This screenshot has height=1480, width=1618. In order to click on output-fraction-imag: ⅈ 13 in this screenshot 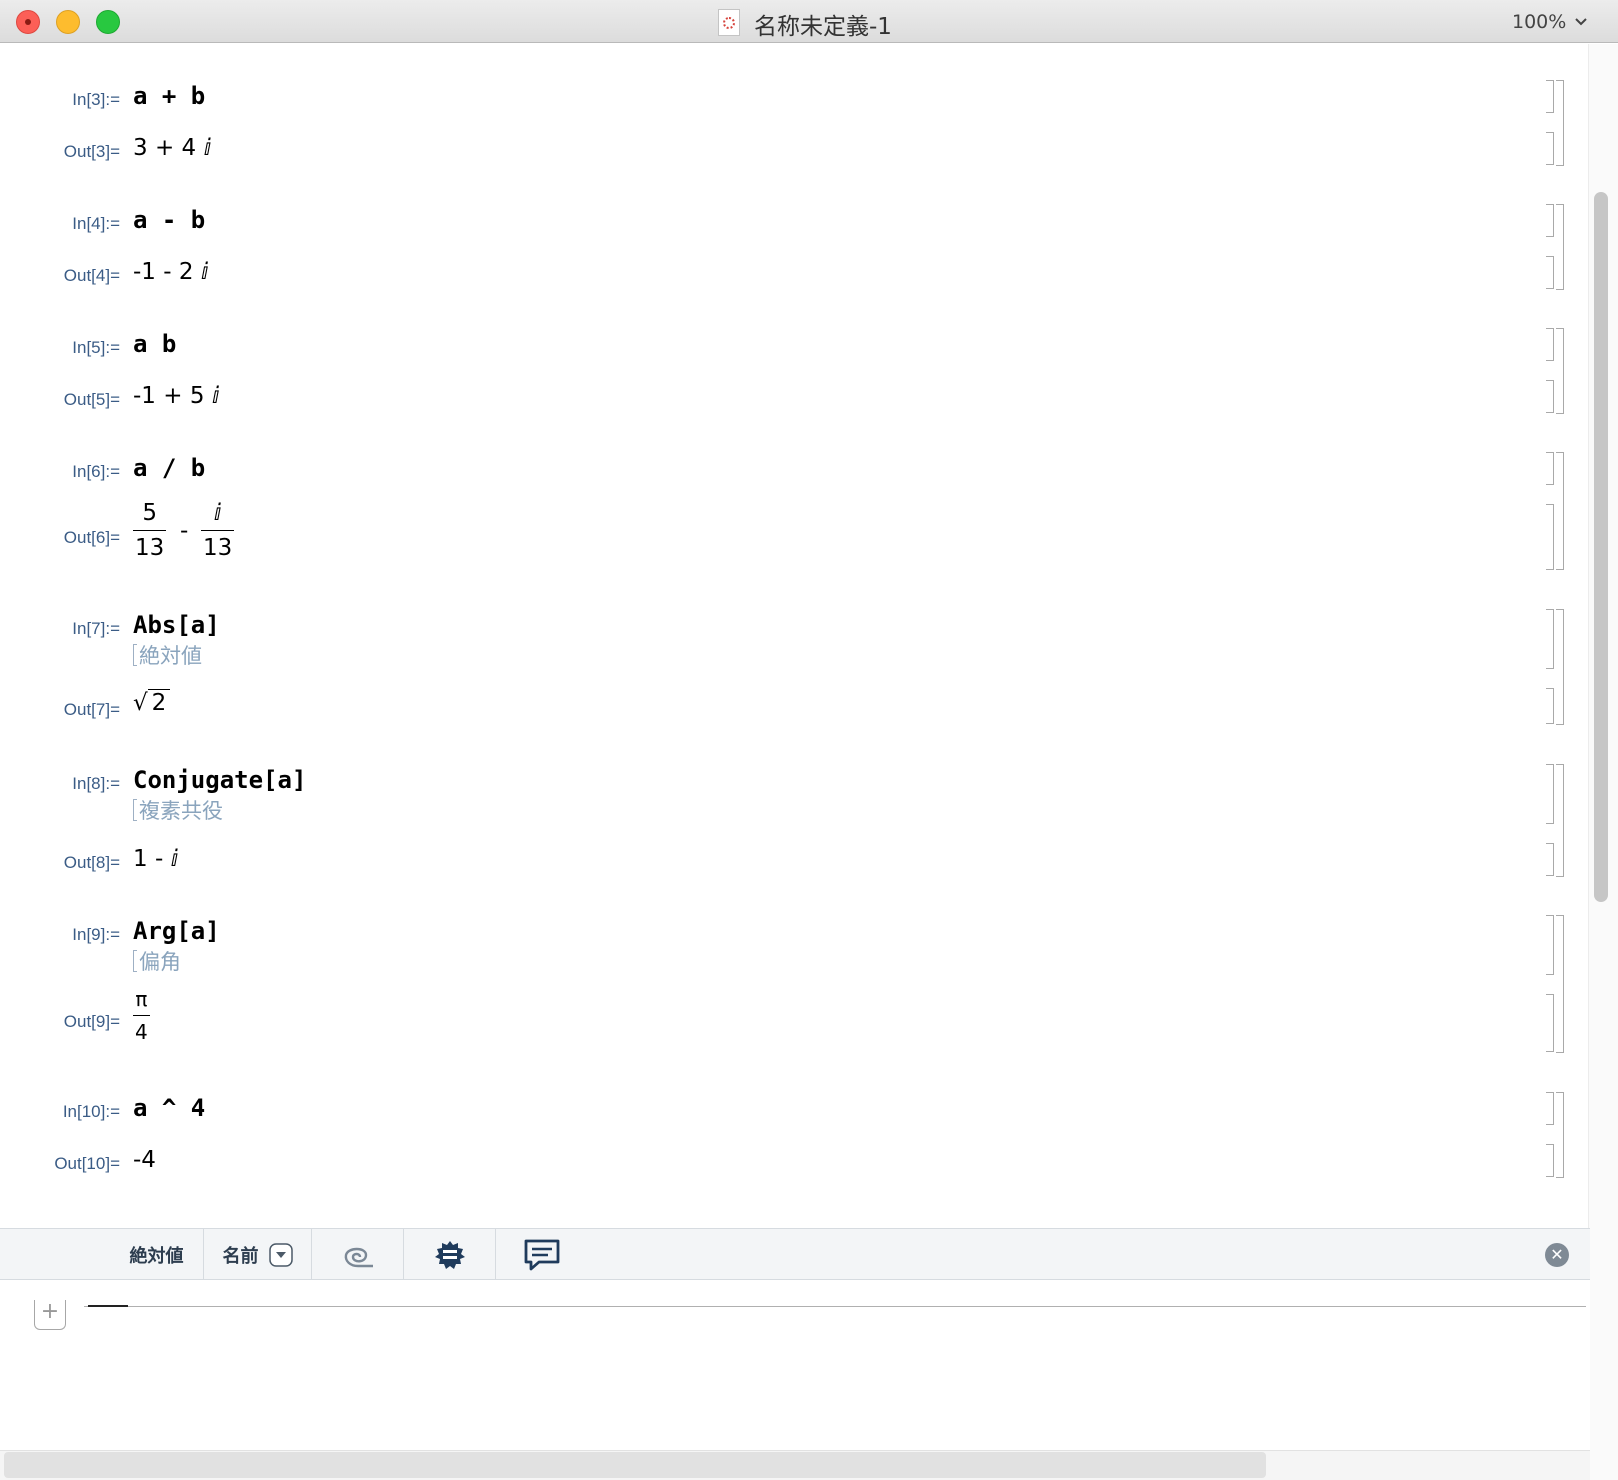, I will do `click(218, 530)`.